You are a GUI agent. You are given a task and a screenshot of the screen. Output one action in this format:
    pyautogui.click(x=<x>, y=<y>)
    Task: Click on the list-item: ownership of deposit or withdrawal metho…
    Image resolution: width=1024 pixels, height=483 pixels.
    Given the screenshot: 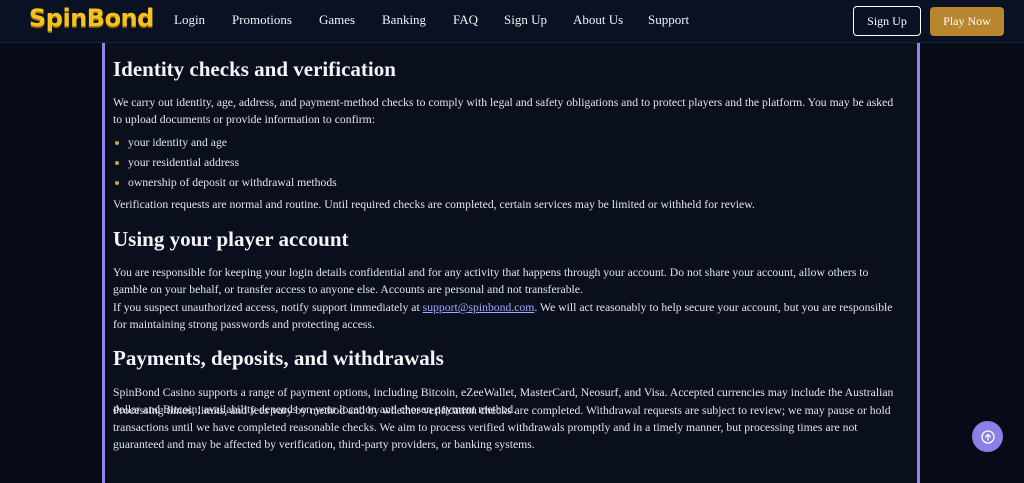 What is the action you would take?
    pyautogui.click(x=225, y=183)
    